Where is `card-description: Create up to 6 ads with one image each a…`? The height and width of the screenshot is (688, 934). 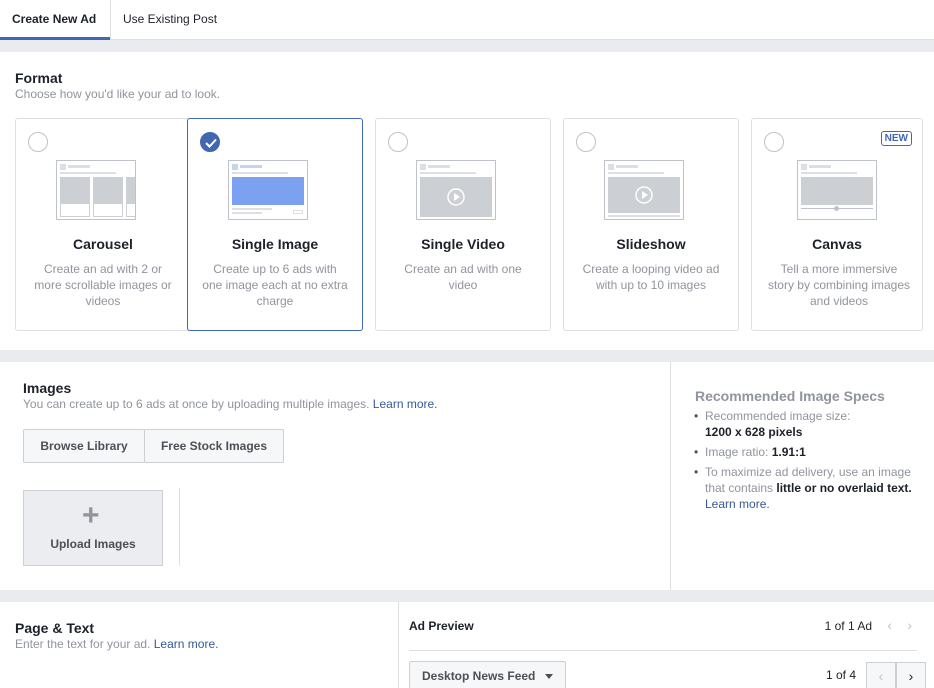
card-description: Create up to 6 ads with one image each a… is located at coordinates (275, 285).